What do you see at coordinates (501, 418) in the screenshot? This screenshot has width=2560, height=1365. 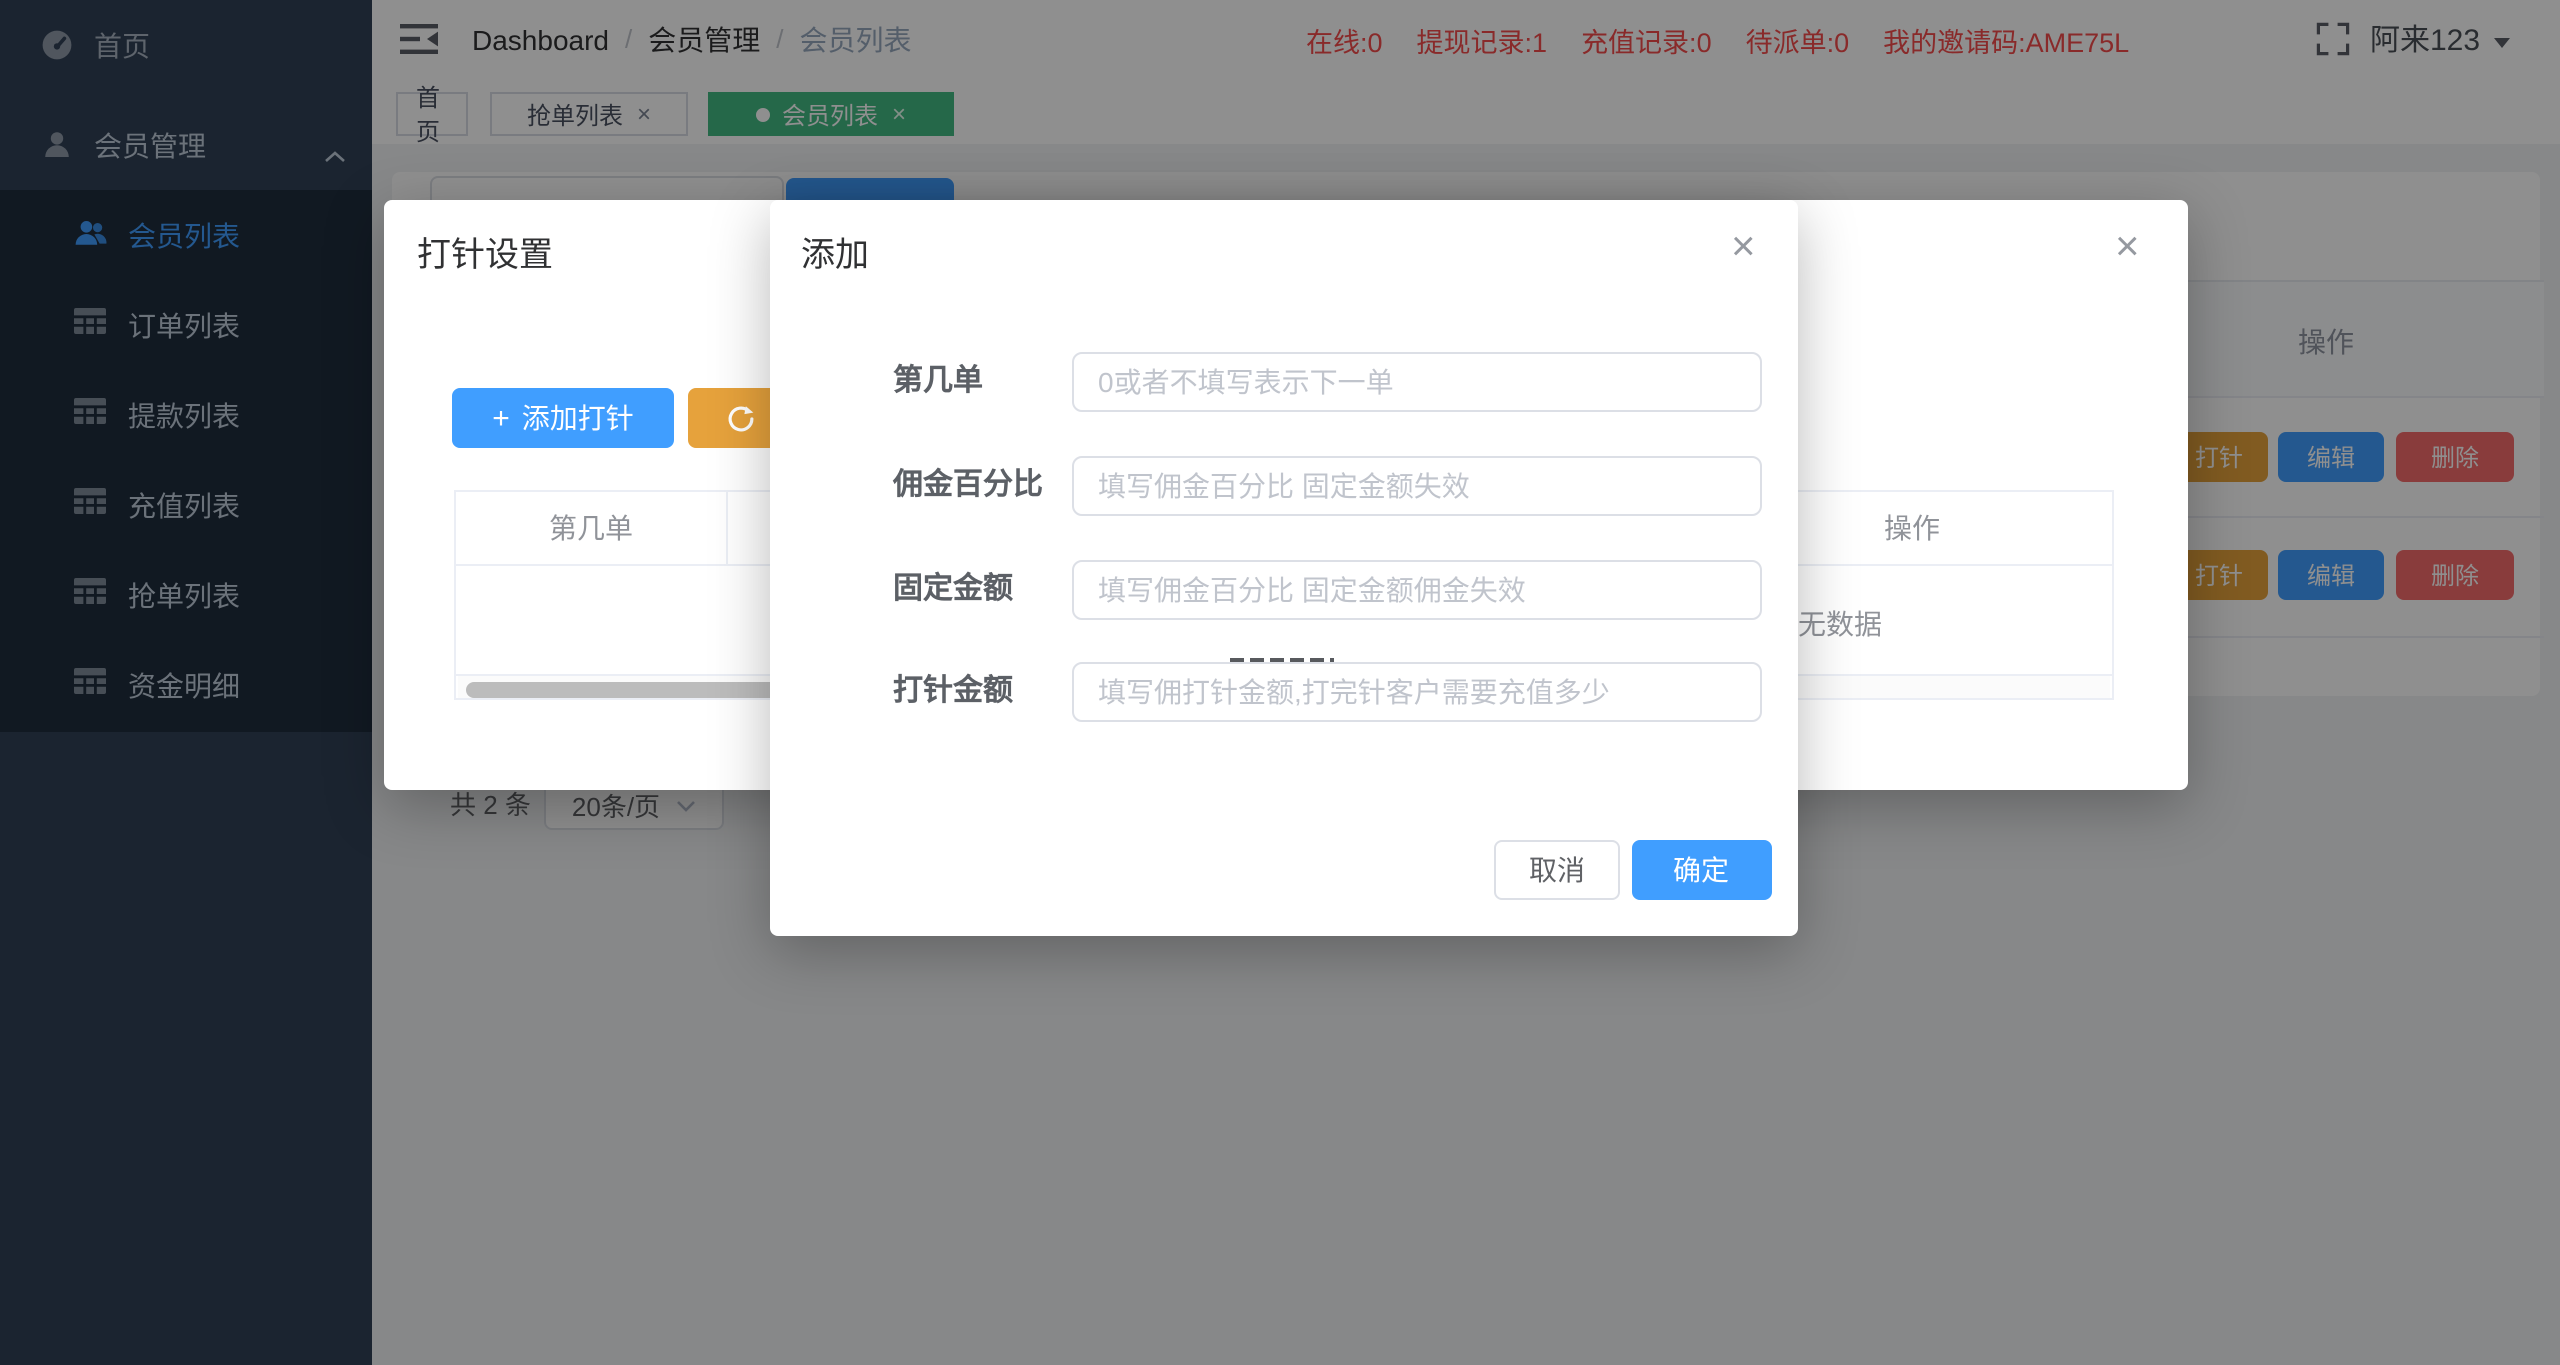 I see `plus-icon: +` at bounding box center [501, 418].